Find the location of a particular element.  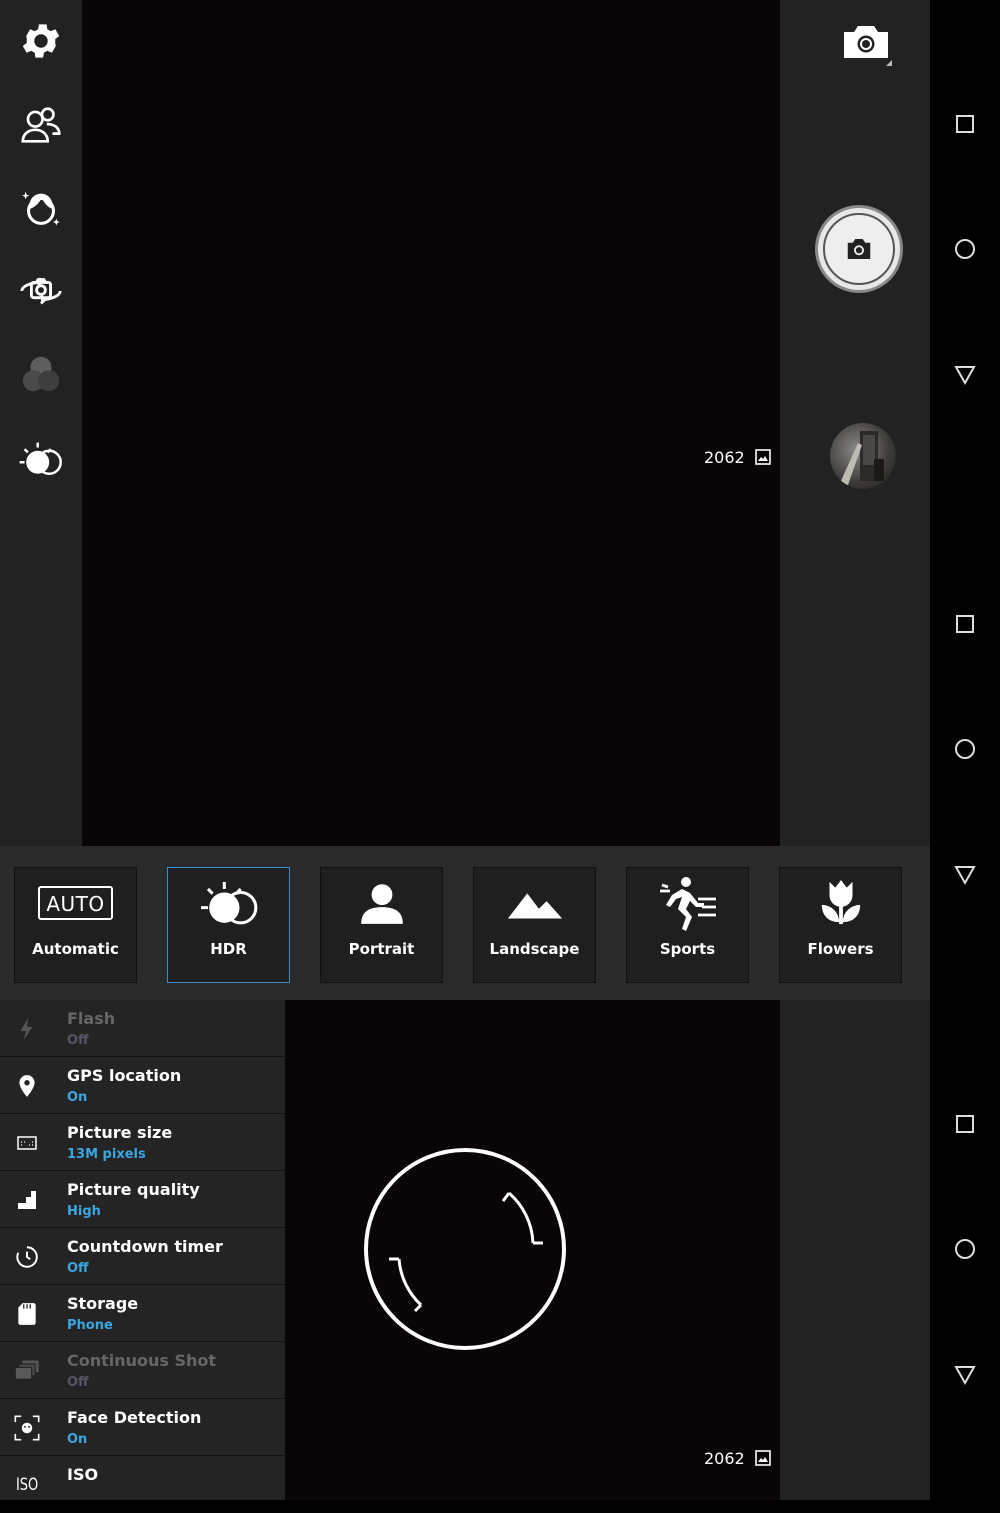

switch-camera-icon is located at coordinates (41, 291).